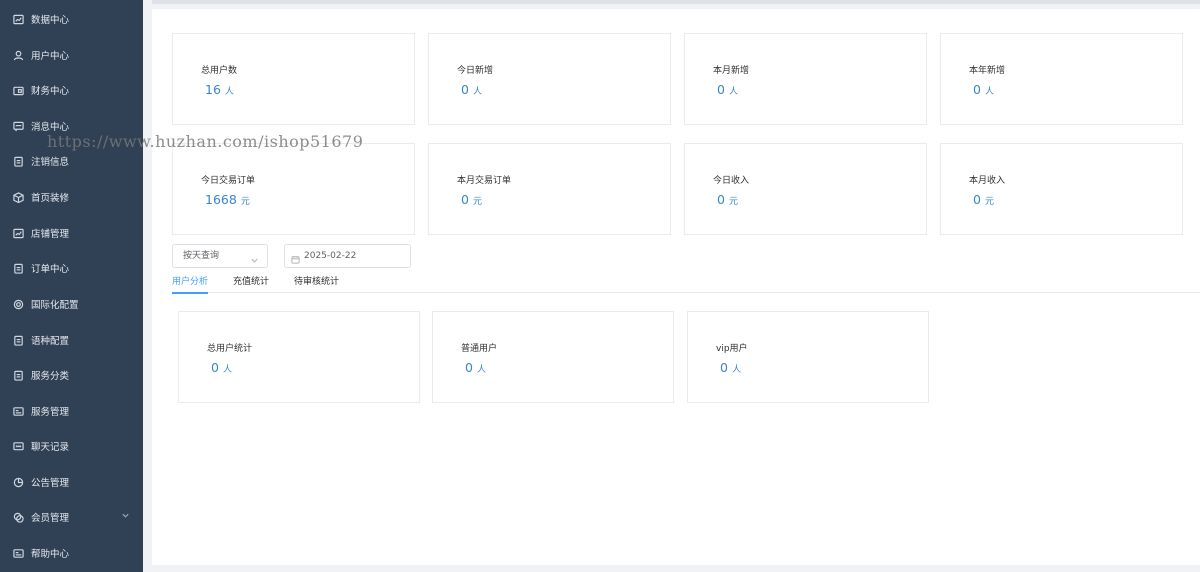  What do you see at coordinates (330, 256) in the screenshot?
I see `date-value: 2025-02-22` at bounding box center [330, 256].